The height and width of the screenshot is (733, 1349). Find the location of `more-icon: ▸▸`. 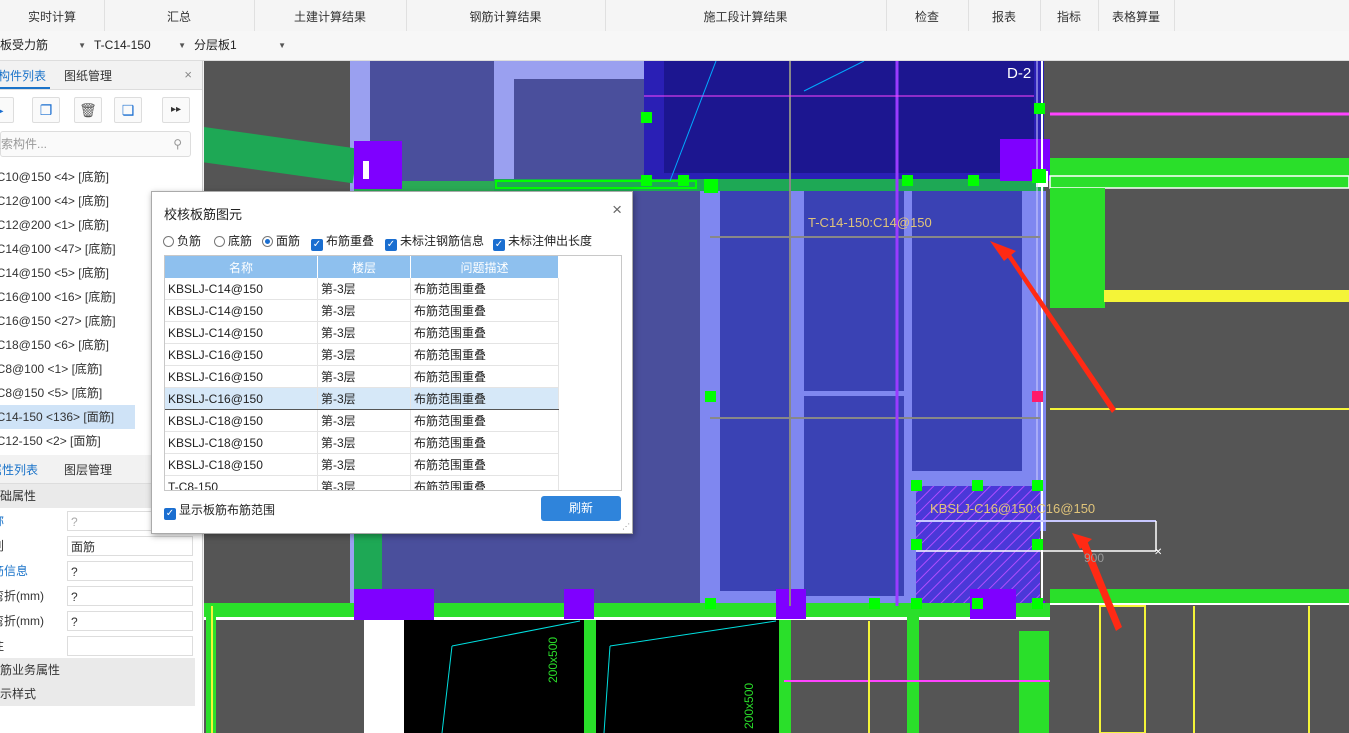

more-icon: ▸▸ is located at coordinates (176, 110).